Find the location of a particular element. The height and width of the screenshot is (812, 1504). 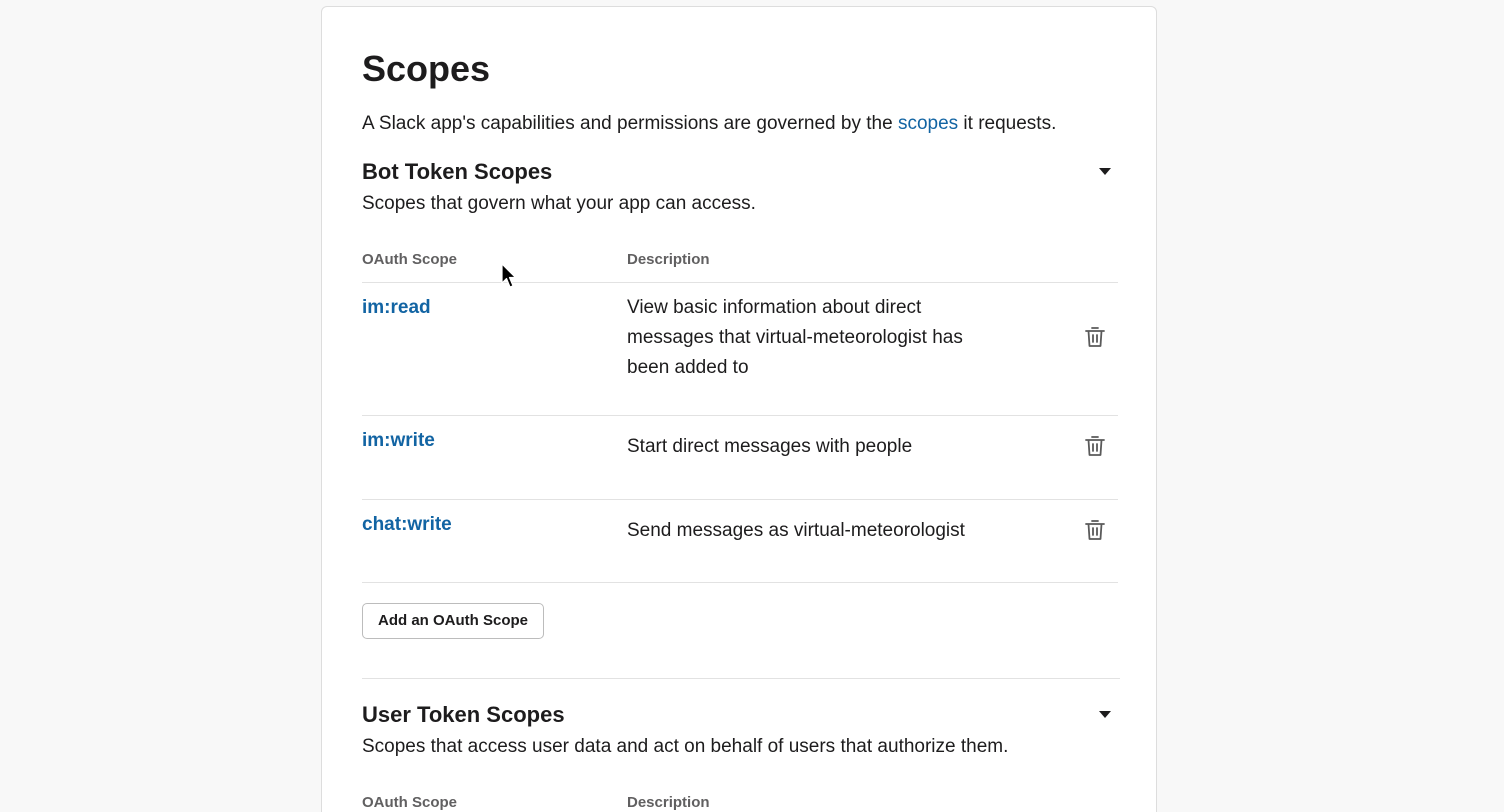

section-divider is located at coordinates (741, 678).